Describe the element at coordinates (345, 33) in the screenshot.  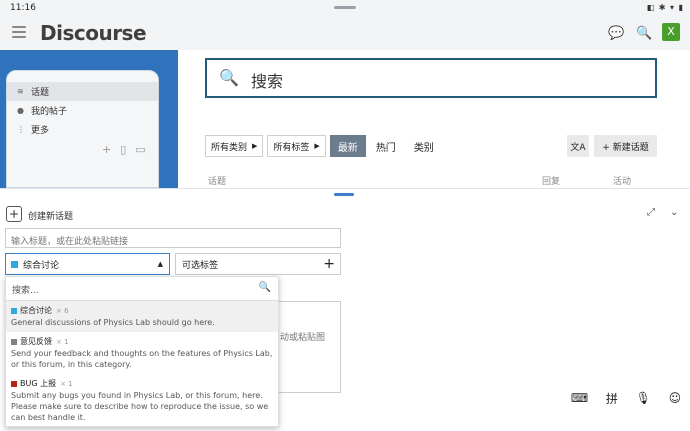
I see `app-header: Discourse 💬 🔍 X` at that location.